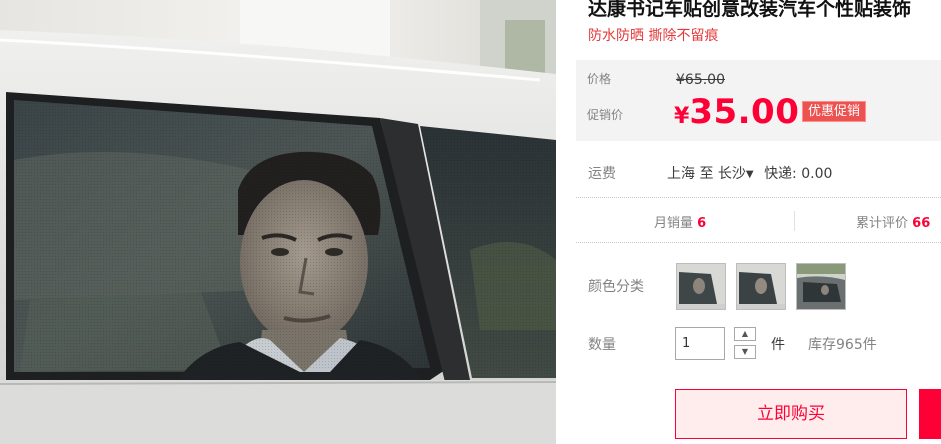  What do you see at coordinates (674, 223) in the screenshot?
I see `monthly-sales-label: 月销量` at bounding box center [674, 223].